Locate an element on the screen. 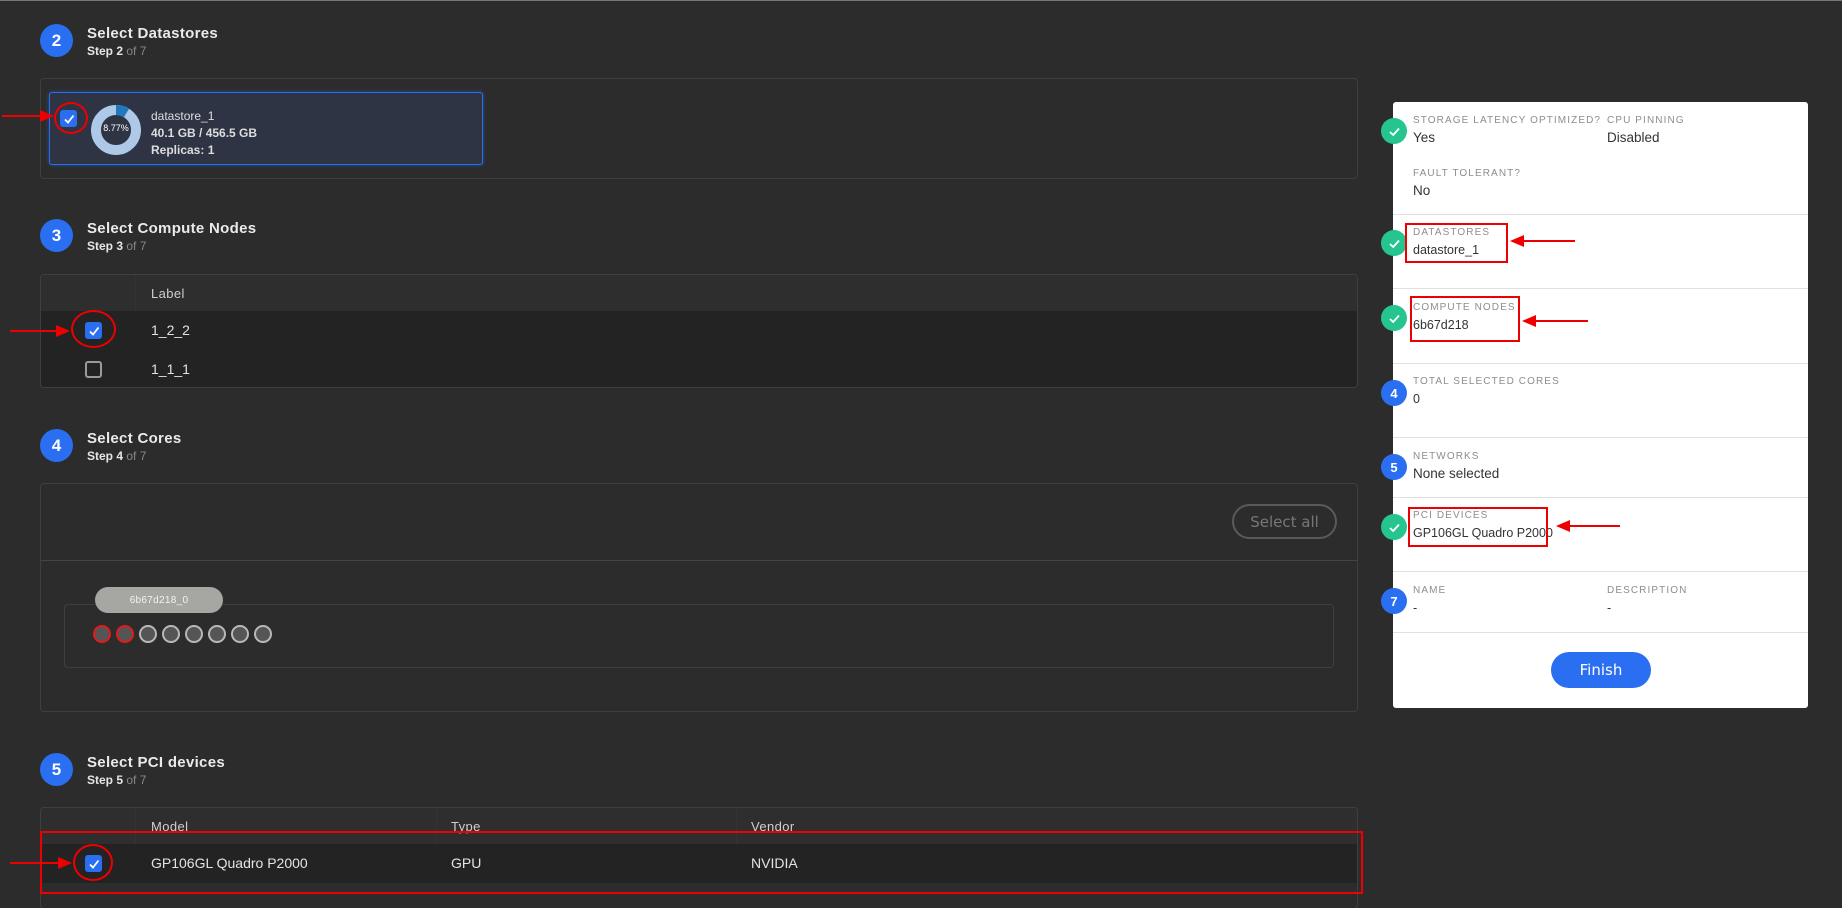 Image resolution: width=1842 pixels, height=908 pixels. description-label: DESCRIPTION is located at coordinates (1647, 590).